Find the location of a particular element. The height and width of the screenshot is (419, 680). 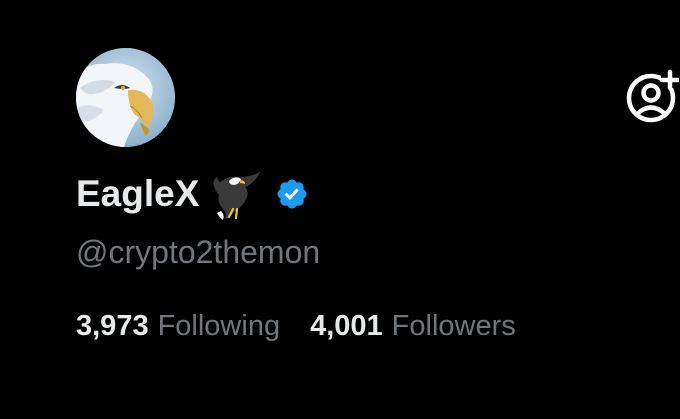

follow-button is located at coordinates (651, 96).